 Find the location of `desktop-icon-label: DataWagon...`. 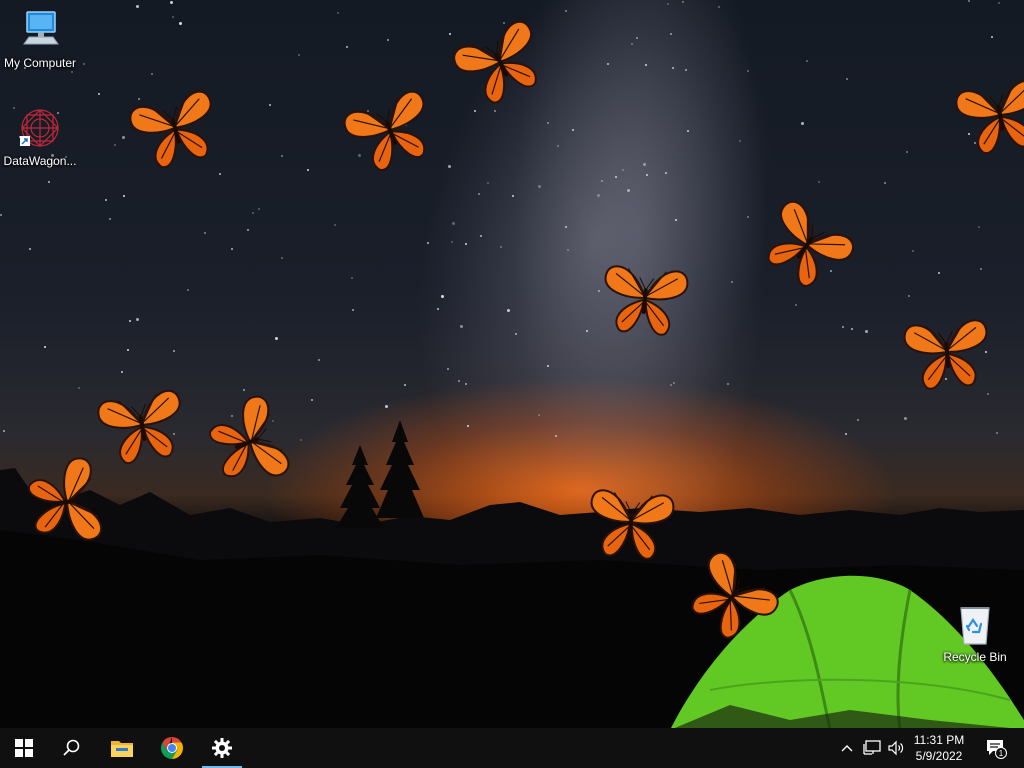

desktop-icon-label: DataWagon... is located at coordinates (40, 161).